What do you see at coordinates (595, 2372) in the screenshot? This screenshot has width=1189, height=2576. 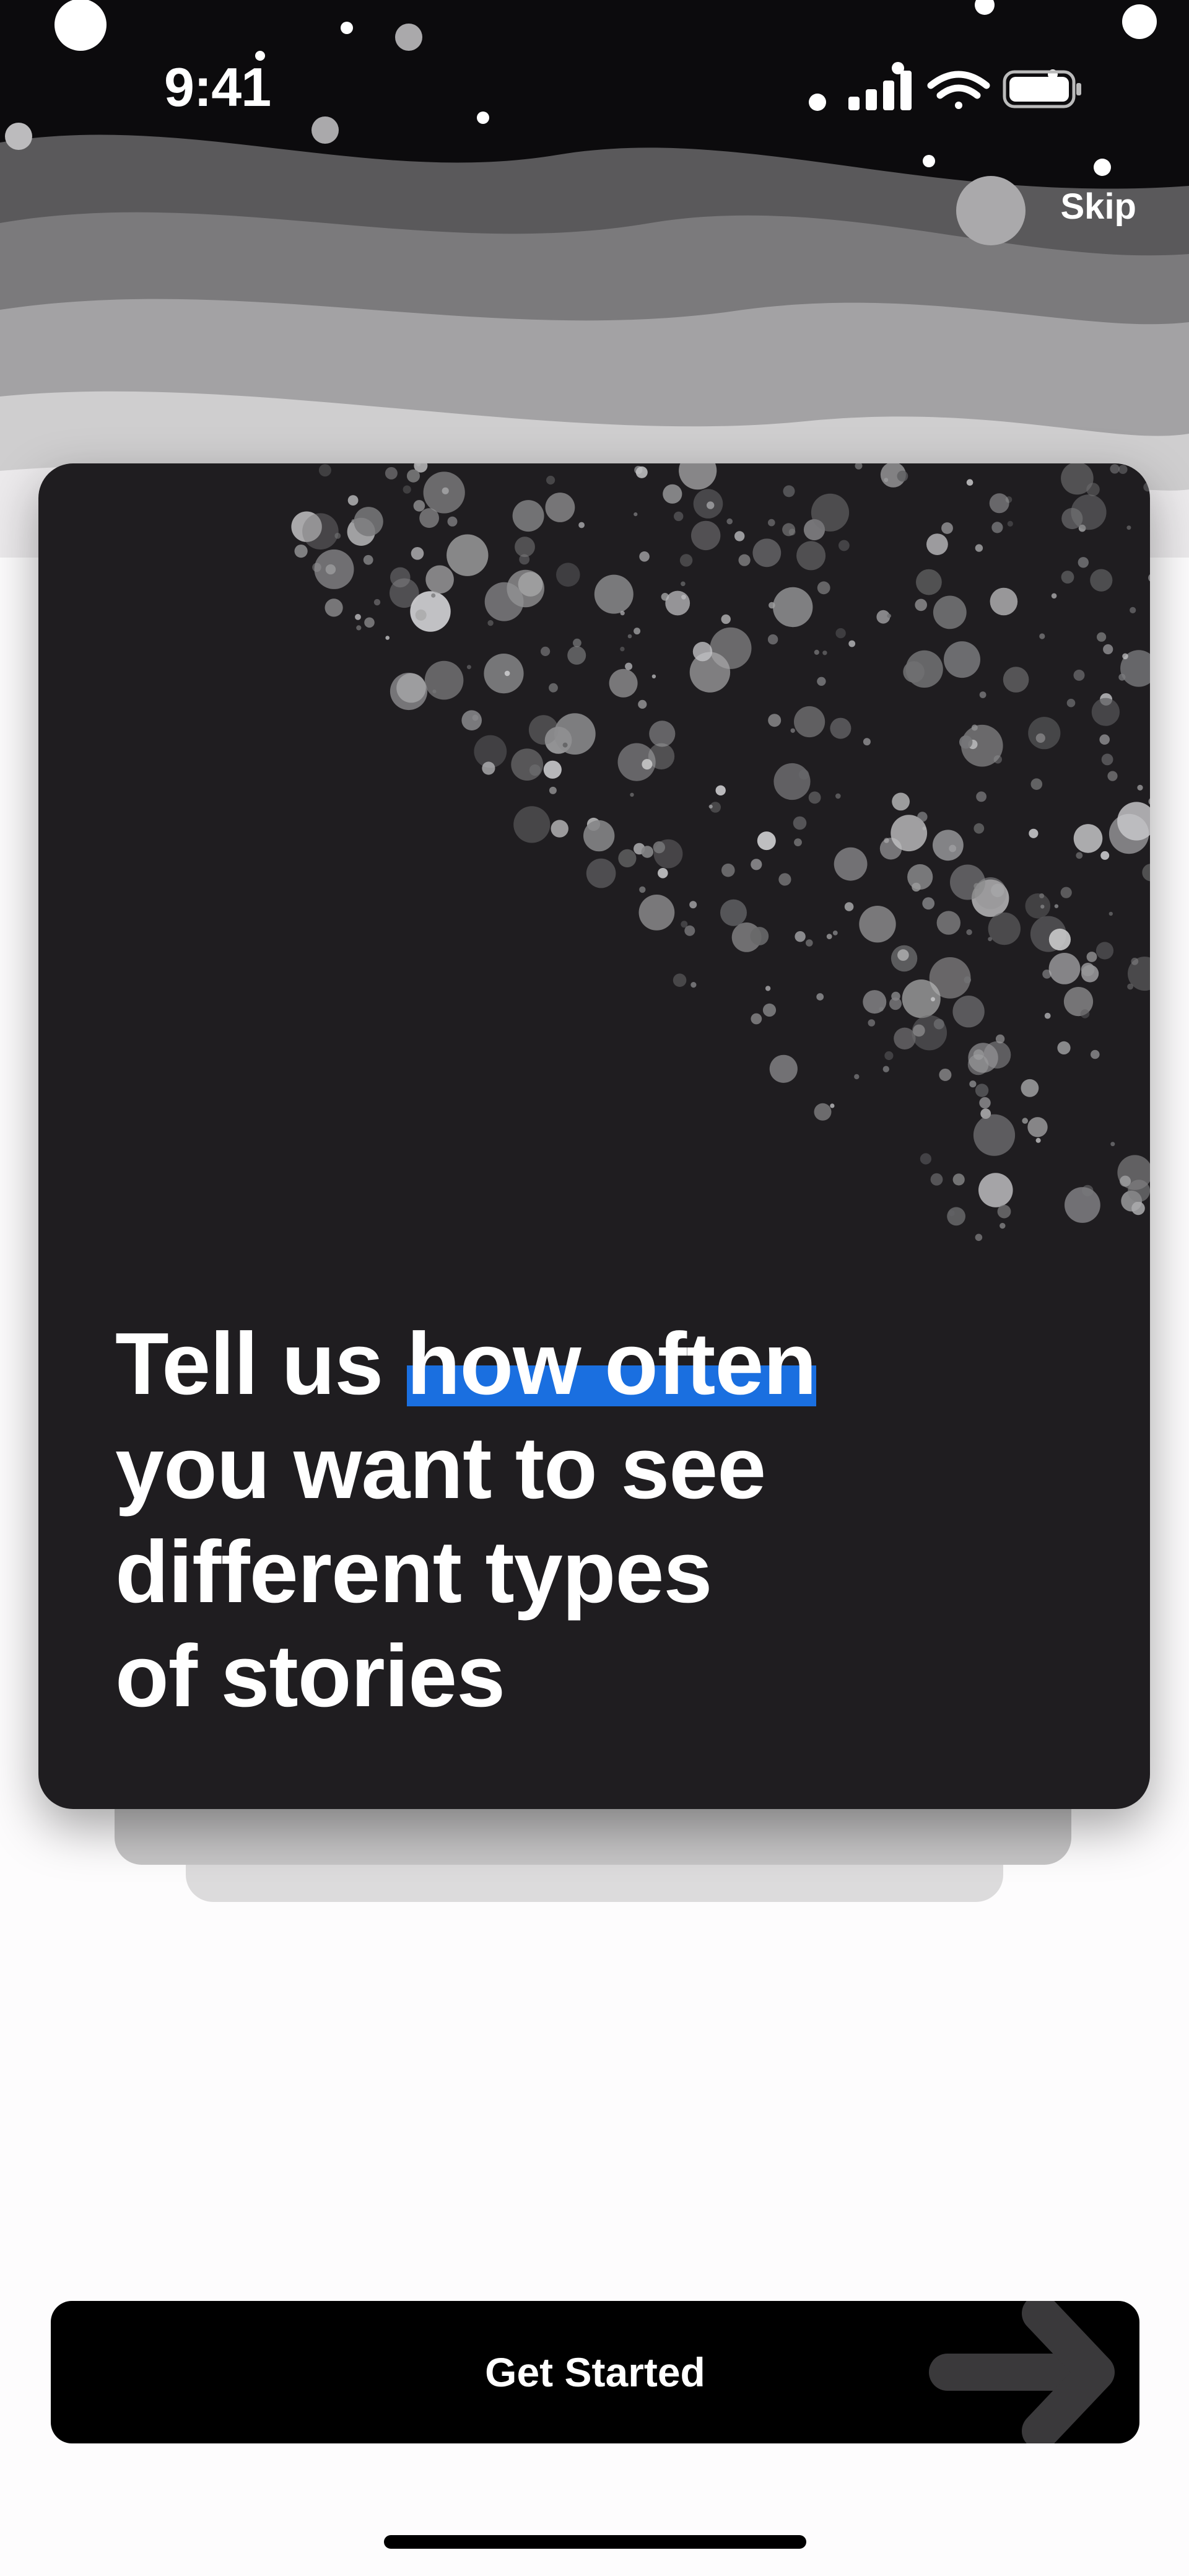 I see `get-started-button: Get Started` at bounding box center [595, 2372].